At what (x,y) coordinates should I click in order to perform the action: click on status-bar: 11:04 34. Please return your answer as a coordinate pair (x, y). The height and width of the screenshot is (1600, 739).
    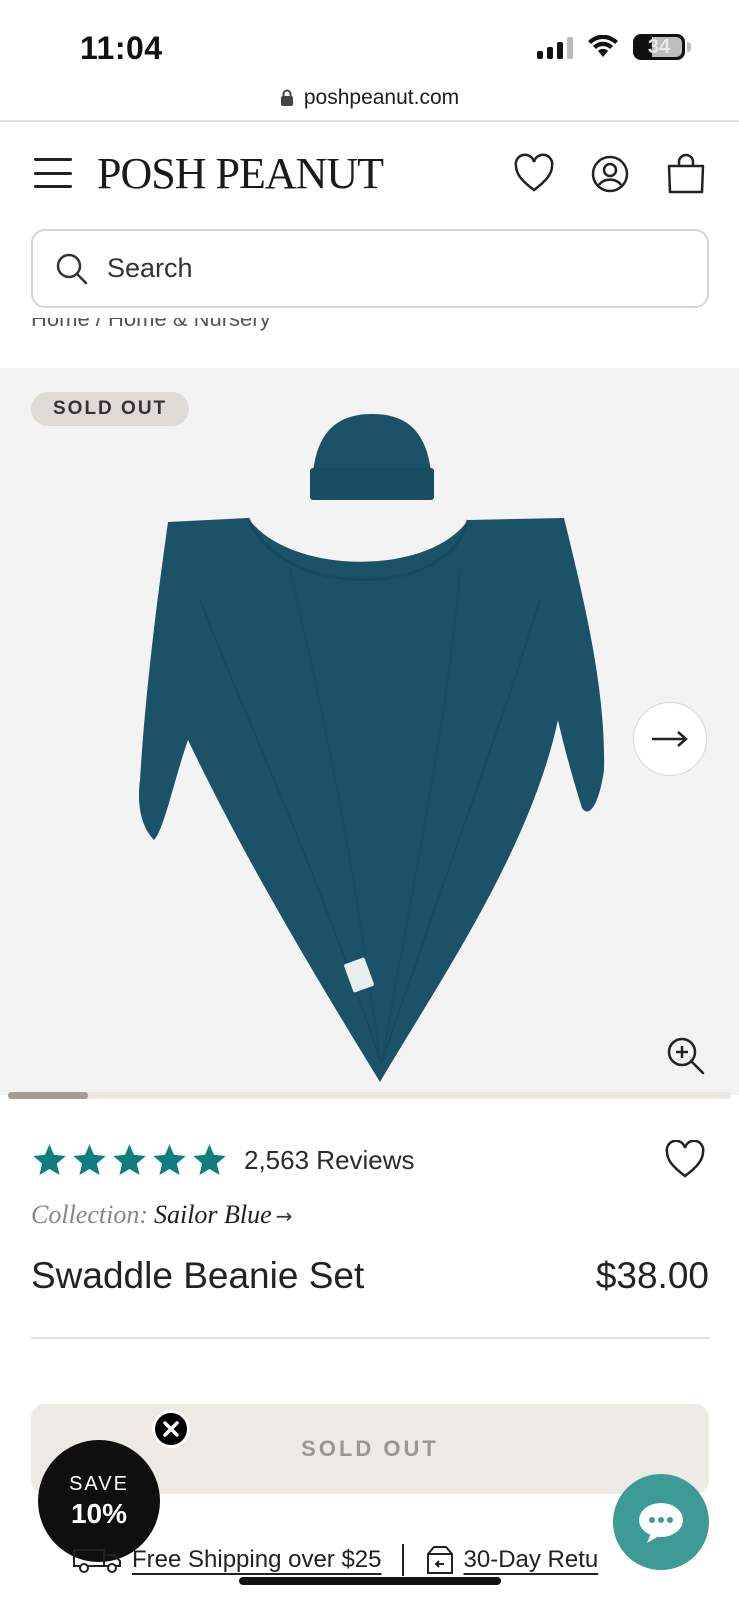
    Looking at the image, I should click on (369, 40).